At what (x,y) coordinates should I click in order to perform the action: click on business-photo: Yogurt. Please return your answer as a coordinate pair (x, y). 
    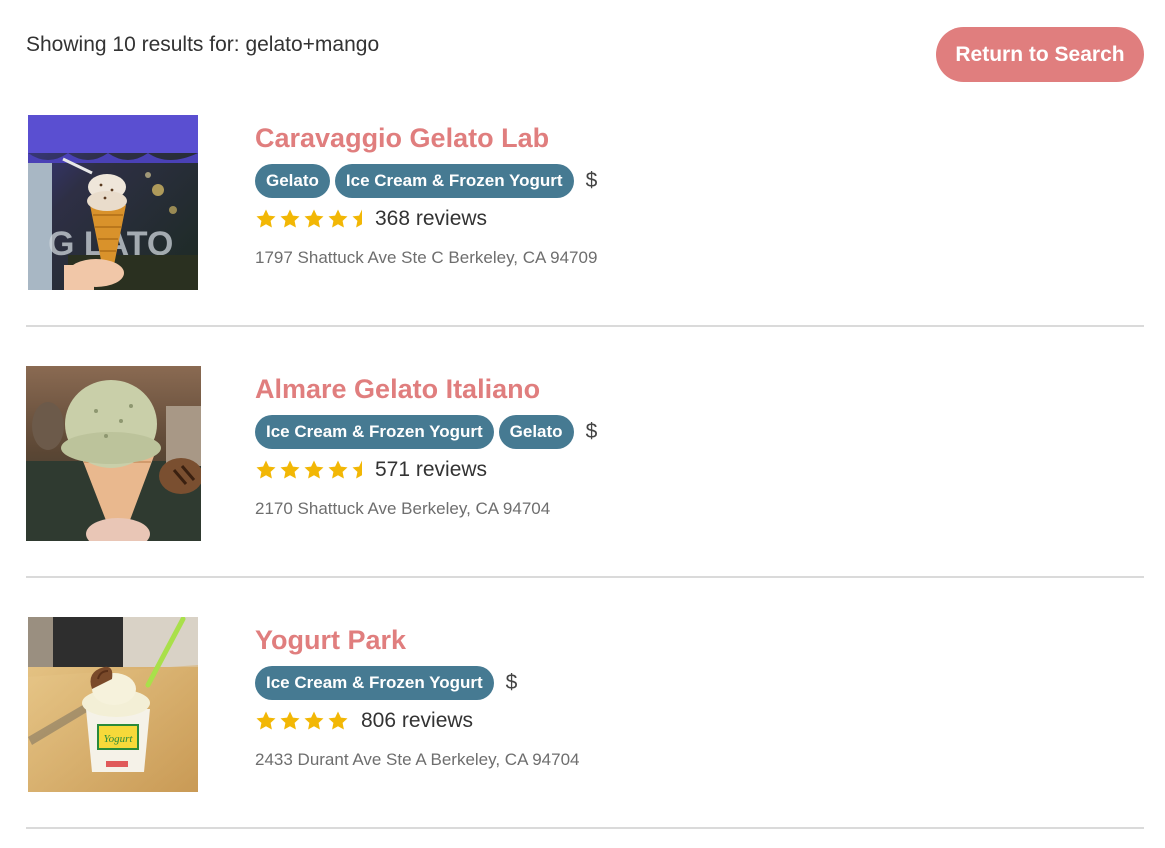
    Looking at the image, I should click on (113, 704).